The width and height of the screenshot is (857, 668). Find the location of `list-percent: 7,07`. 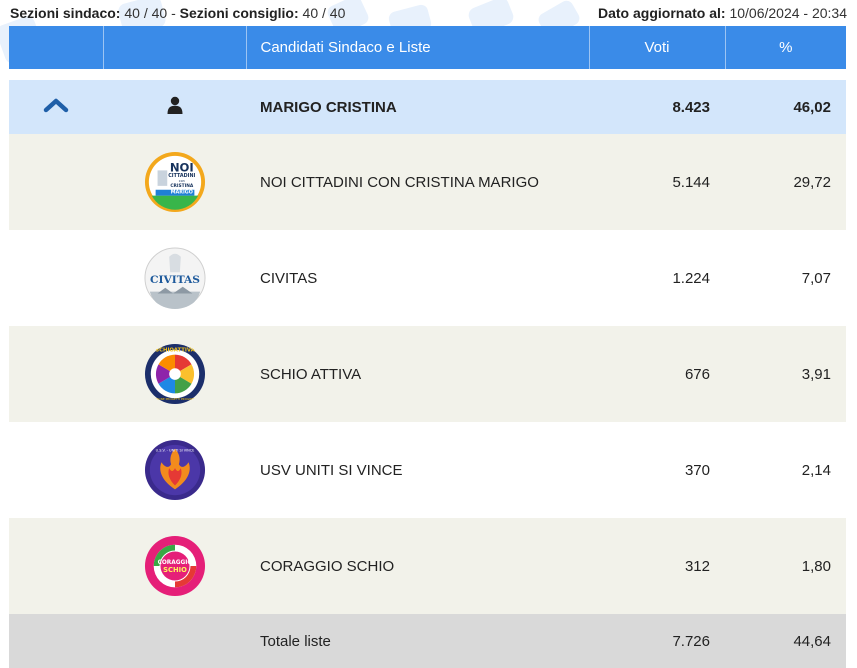

list-percent: 7,07 is located at coordinates (785, 278).